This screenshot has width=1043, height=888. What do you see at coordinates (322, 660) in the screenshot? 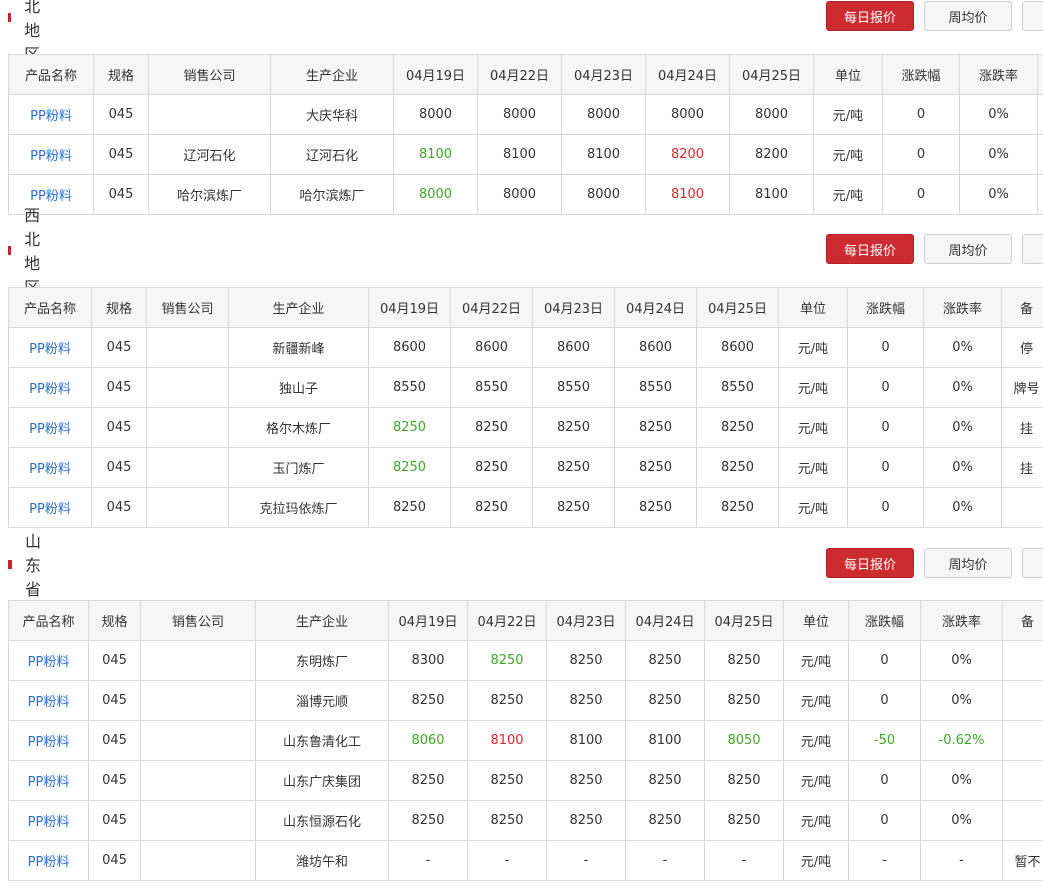
I see `table-cell: 东明炼厂` at bounding box center [322, 660].